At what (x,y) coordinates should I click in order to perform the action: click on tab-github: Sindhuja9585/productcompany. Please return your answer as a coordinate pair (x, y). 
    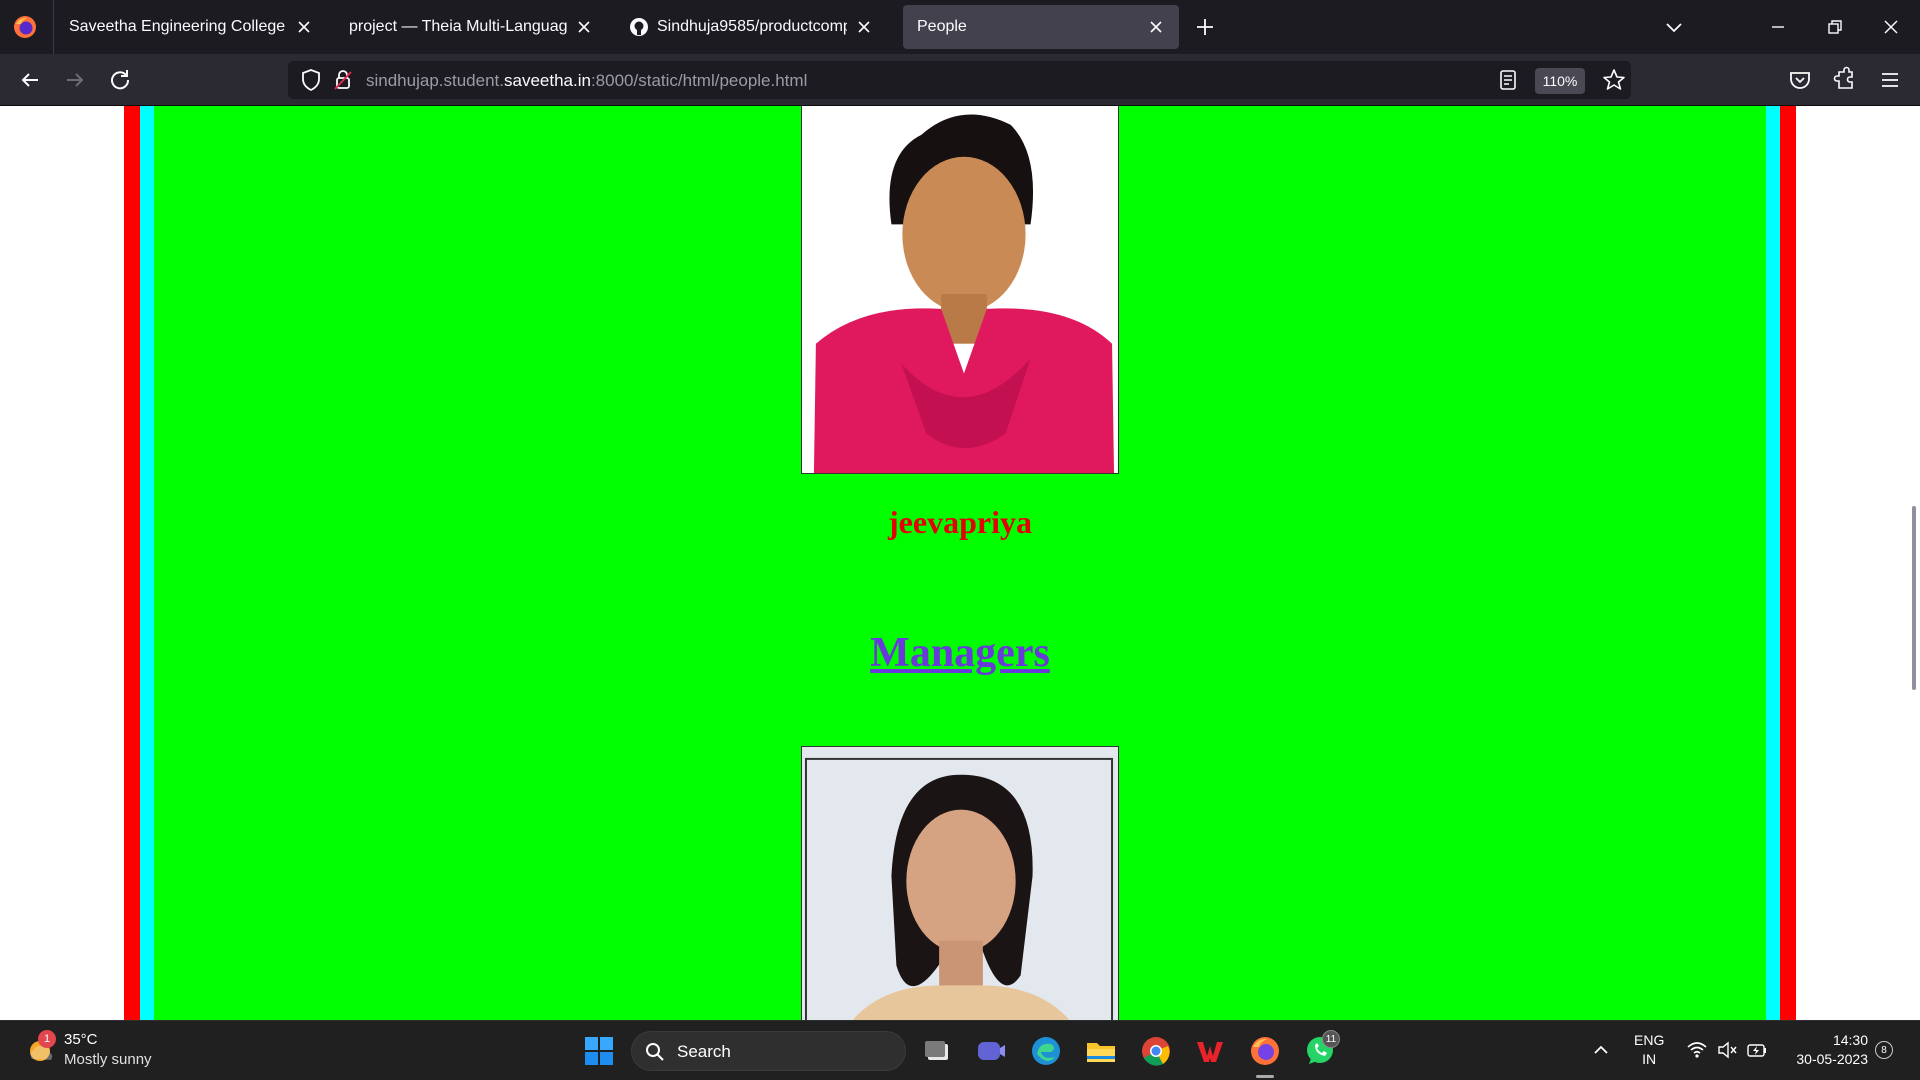
    Looking at the image, I should click on (751, 27).